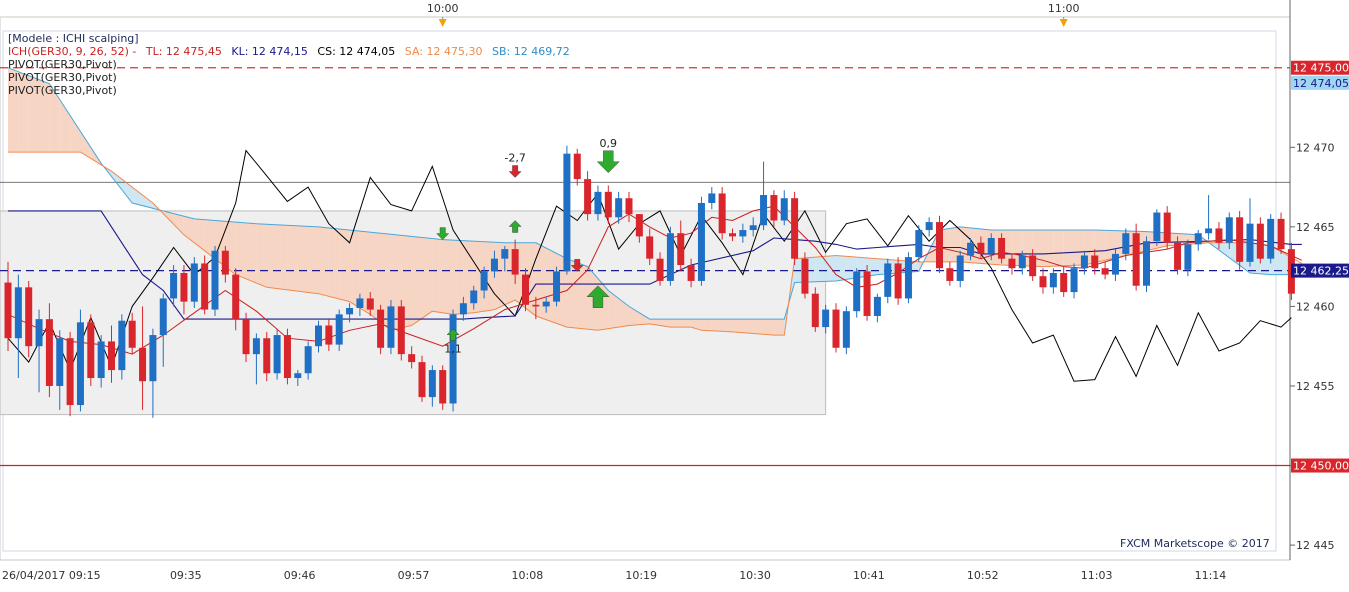 The width and height of the screenshot is (1349, 592). Describe the element at coordinates (269, 51) in the screenshot. I see `legend-kijun-value: KL: 12 474,15` at that location.